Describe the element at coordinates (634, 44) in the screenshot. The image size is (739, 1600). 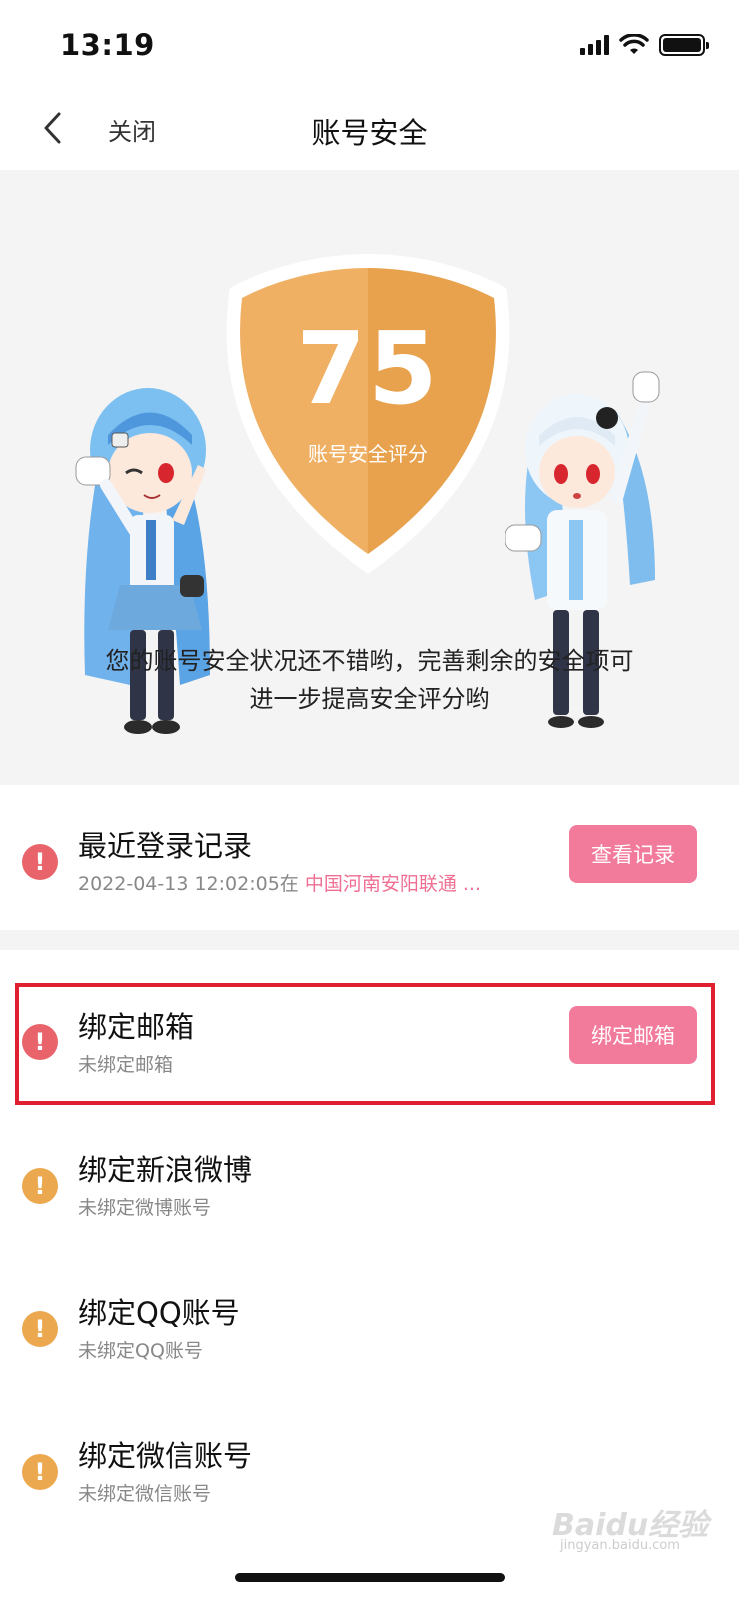
I see `wifi-icon` at that location.